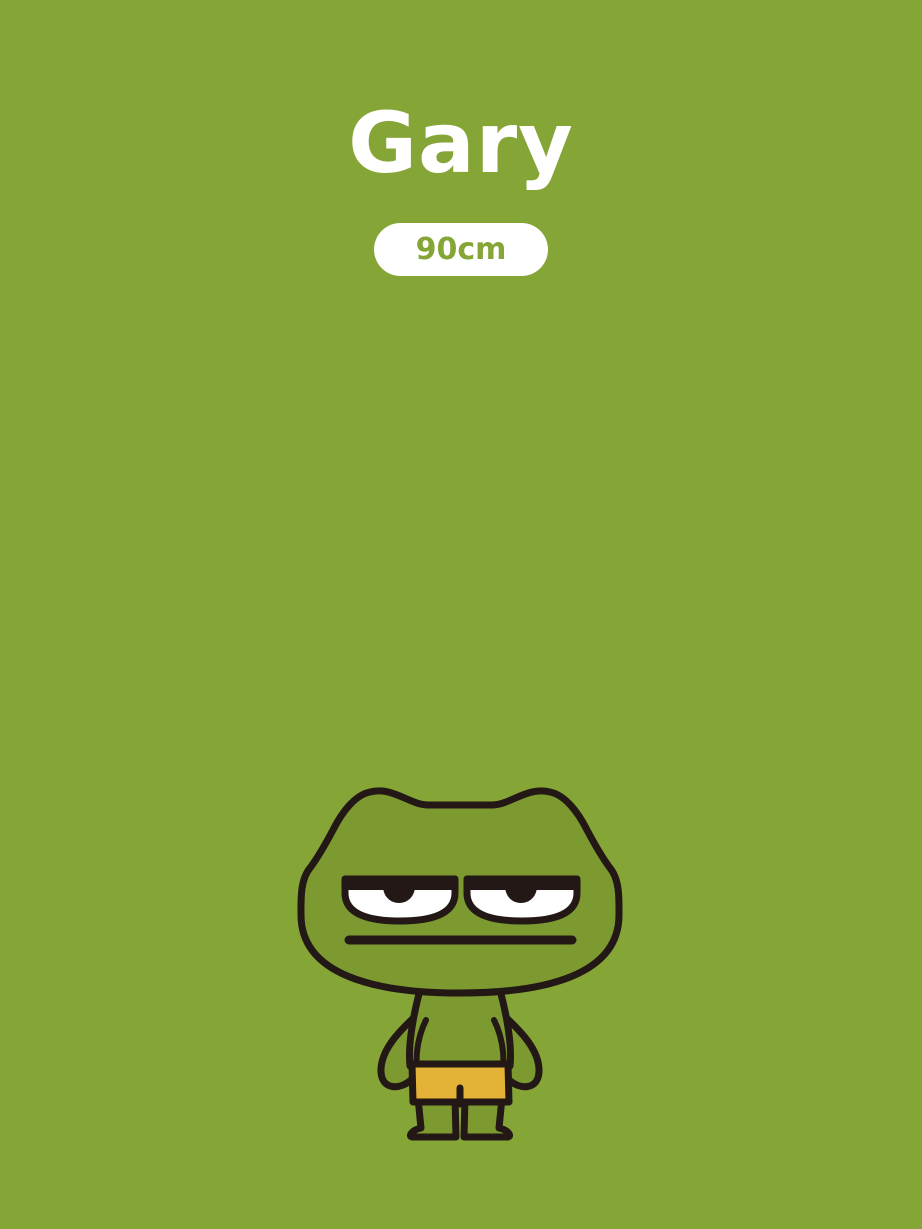  Describe the element at coordinates (460, 964) in the screenshot. I see `frog-character-icon` at that location.